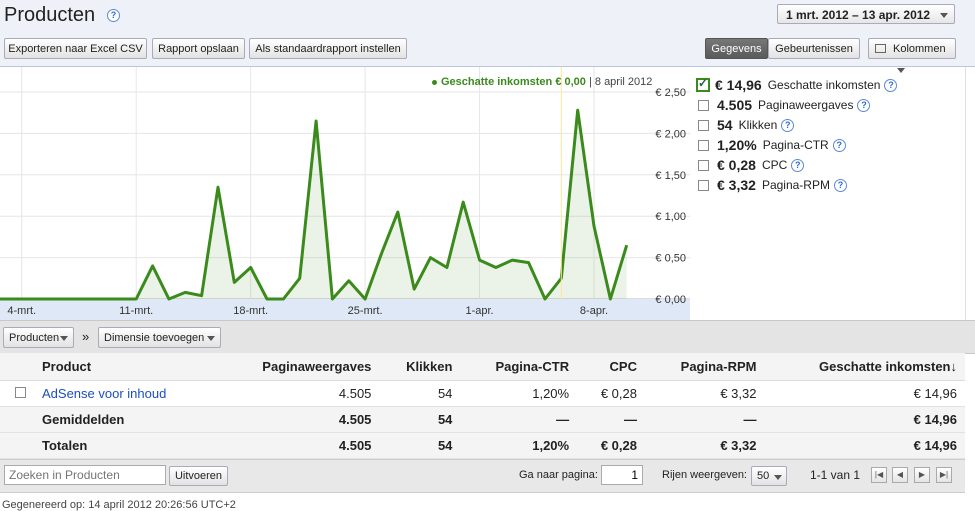 The image size is (975, 511). Describe the element at coordinates (622, 475) in the screenshot. I see `goto-page-input` at that location.